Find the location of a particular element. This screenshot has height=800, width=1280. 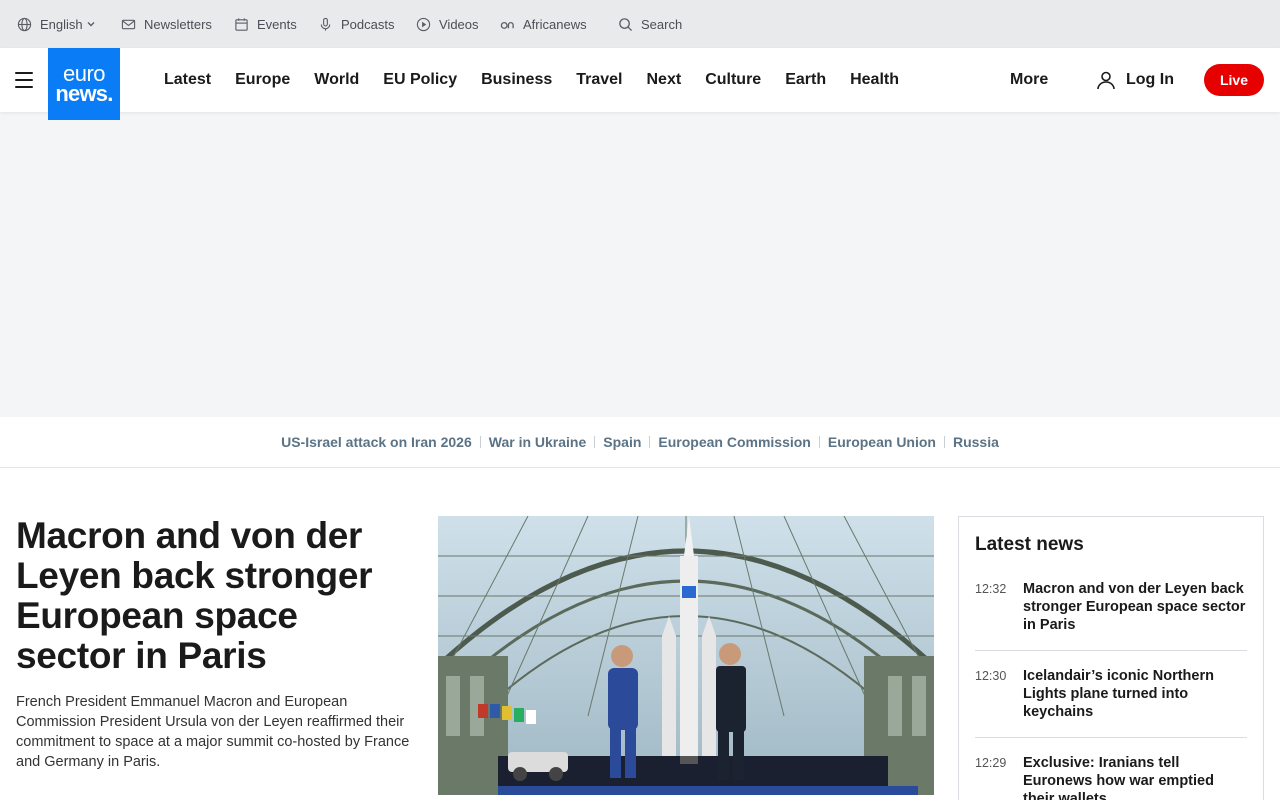

africanews-icon is located at coordinates (507, 25).